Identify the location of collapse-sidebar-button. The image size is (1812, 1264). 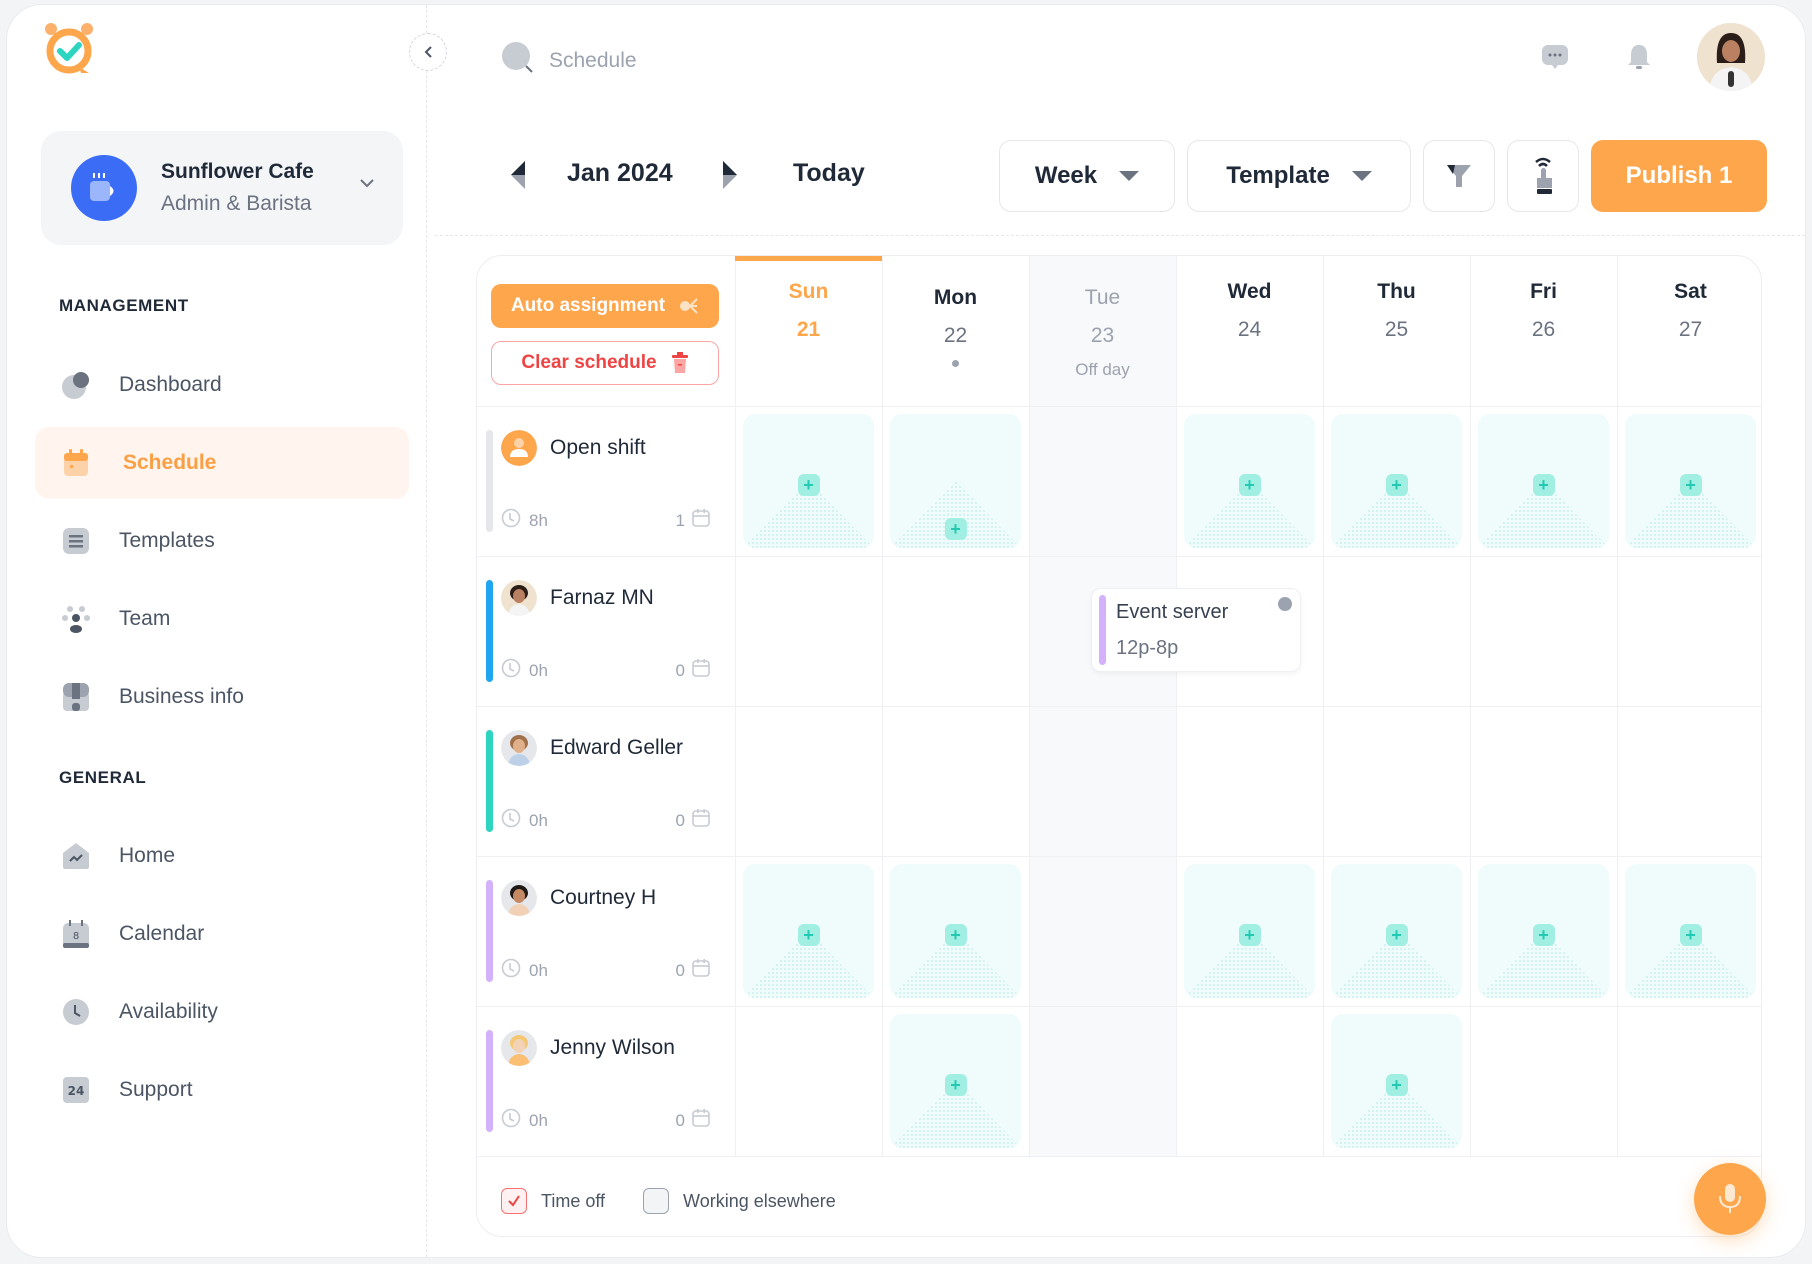
(428, 52).